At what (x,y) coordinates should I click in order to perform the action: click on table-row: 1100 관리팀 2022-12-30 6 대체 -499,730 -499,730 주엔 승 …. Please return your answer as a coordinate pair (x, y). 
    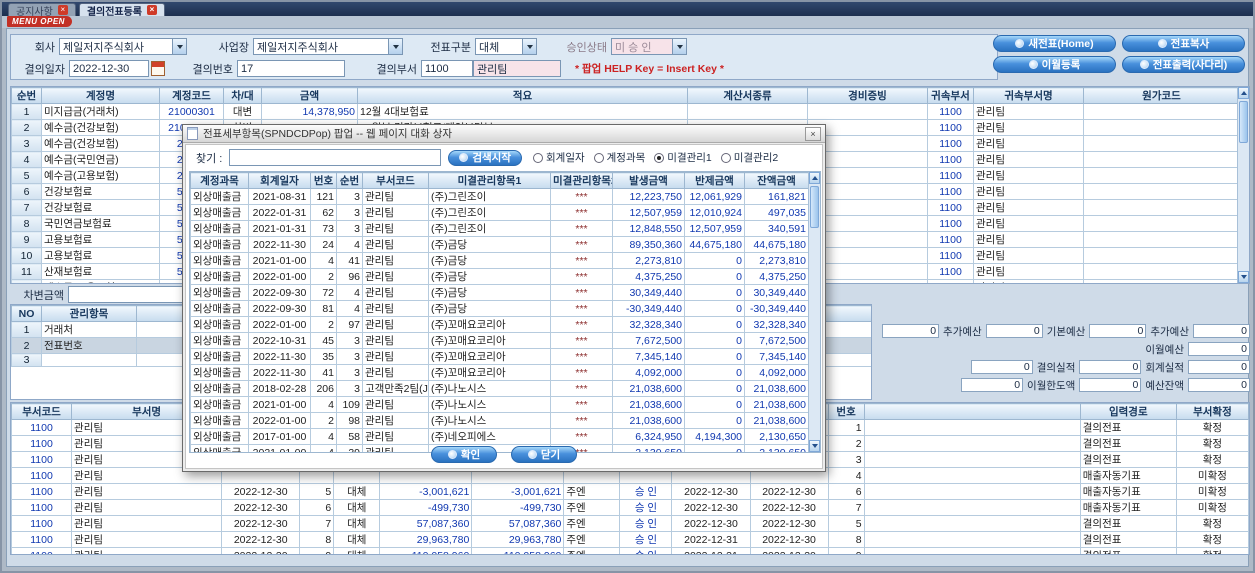
    Looking at the image, I should click on (630, 507).